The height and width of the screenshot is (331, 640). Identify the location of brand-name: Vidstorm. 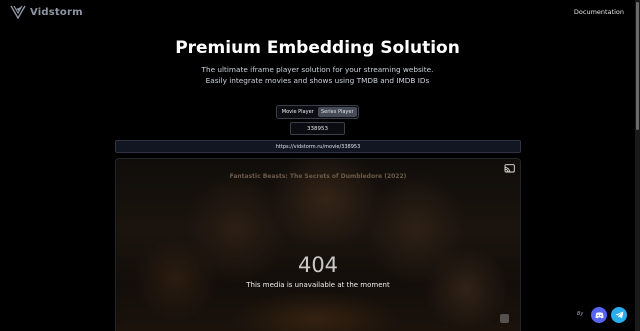
(56, 12).